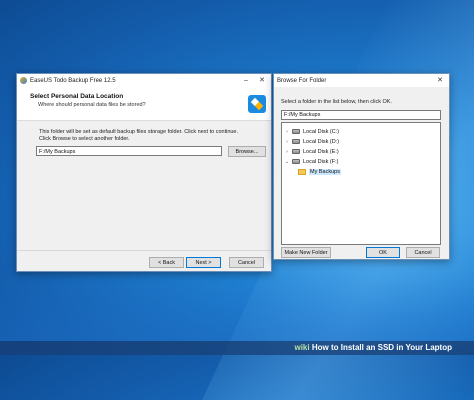  What do you see at coordinates (321, 141) in the screenshot?
I see `tree-item-label: Local Disk (D:)` at bounding box center [321, 141].